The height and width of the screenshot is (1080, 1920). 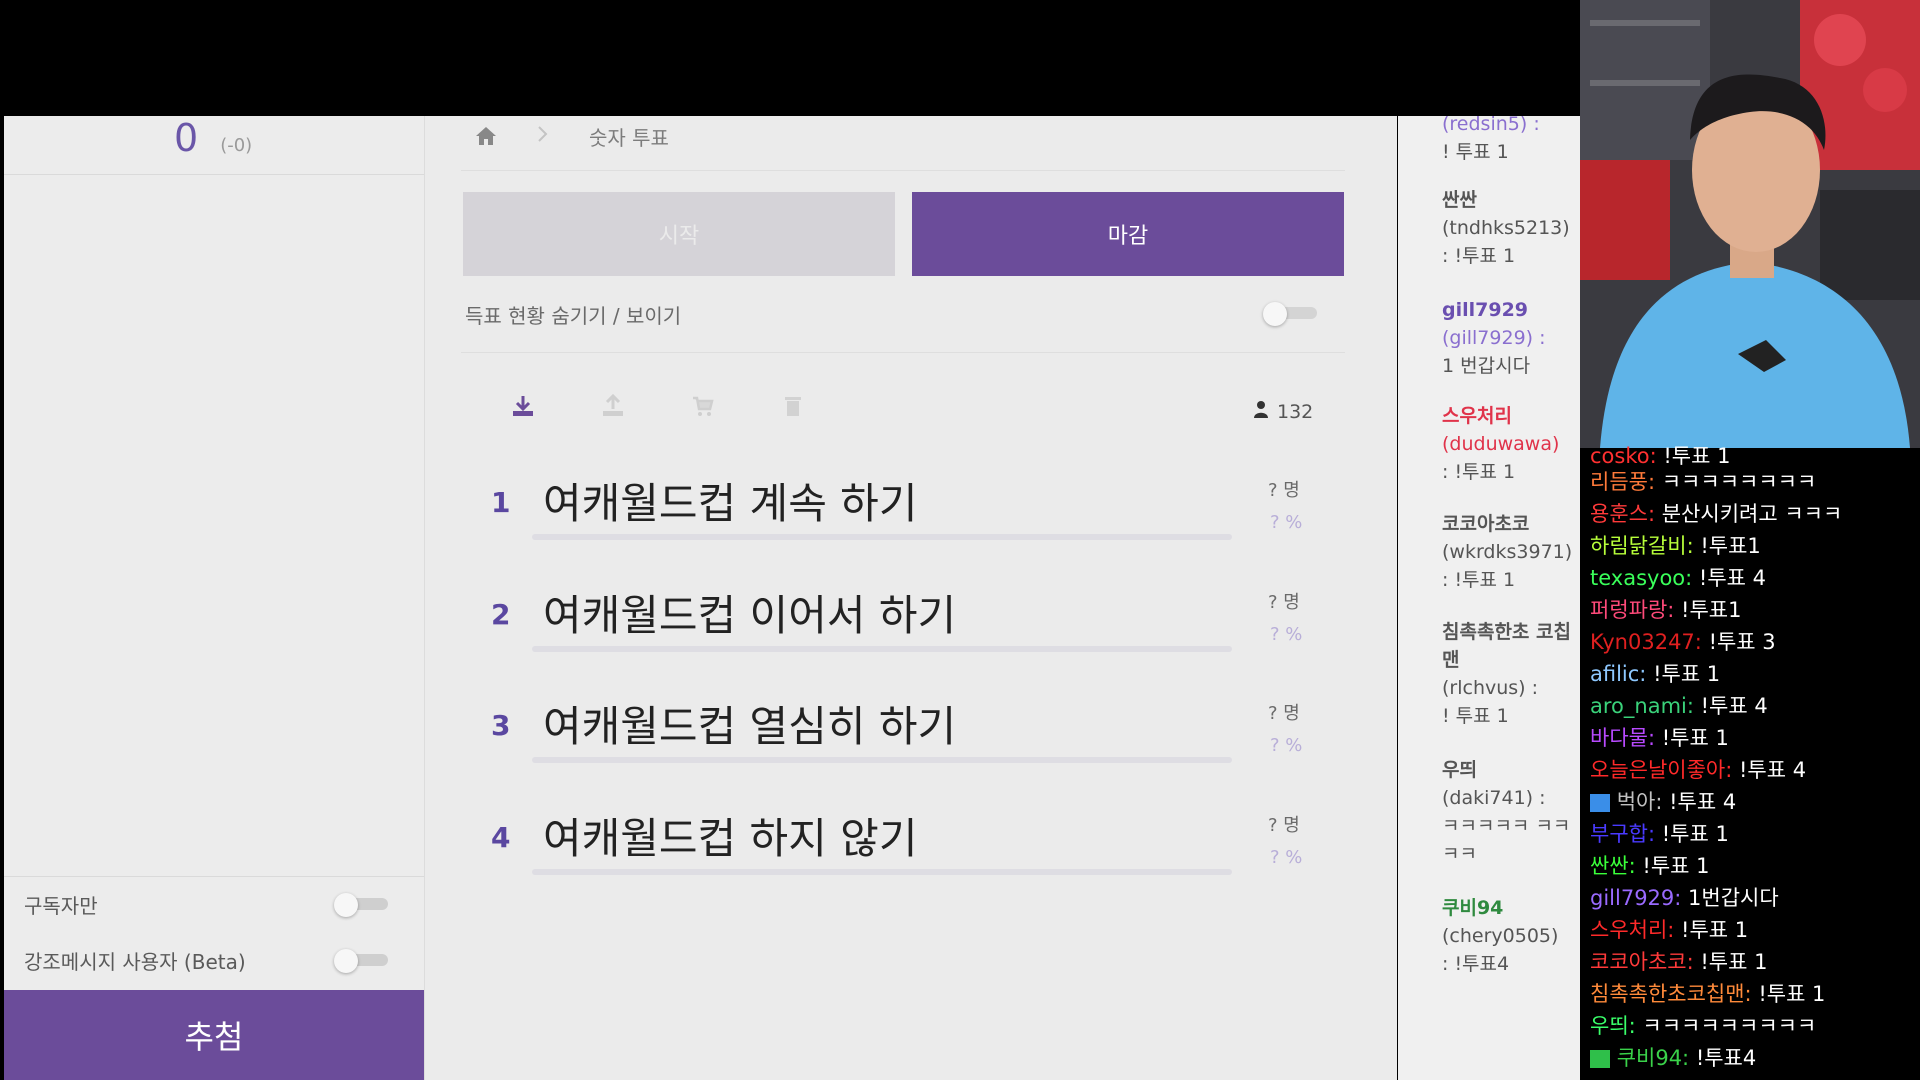 I want to click on vote-chat-nick: 싼싼, so click(x=1459, y=200).